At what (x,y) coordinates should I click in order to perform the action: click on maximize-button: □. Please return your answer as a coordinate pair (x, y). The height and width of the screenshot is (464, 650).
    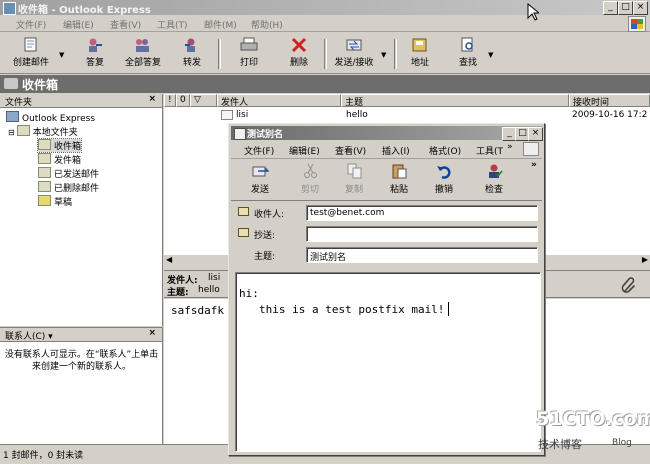
    Looking at the image, I should click on (625, 8).